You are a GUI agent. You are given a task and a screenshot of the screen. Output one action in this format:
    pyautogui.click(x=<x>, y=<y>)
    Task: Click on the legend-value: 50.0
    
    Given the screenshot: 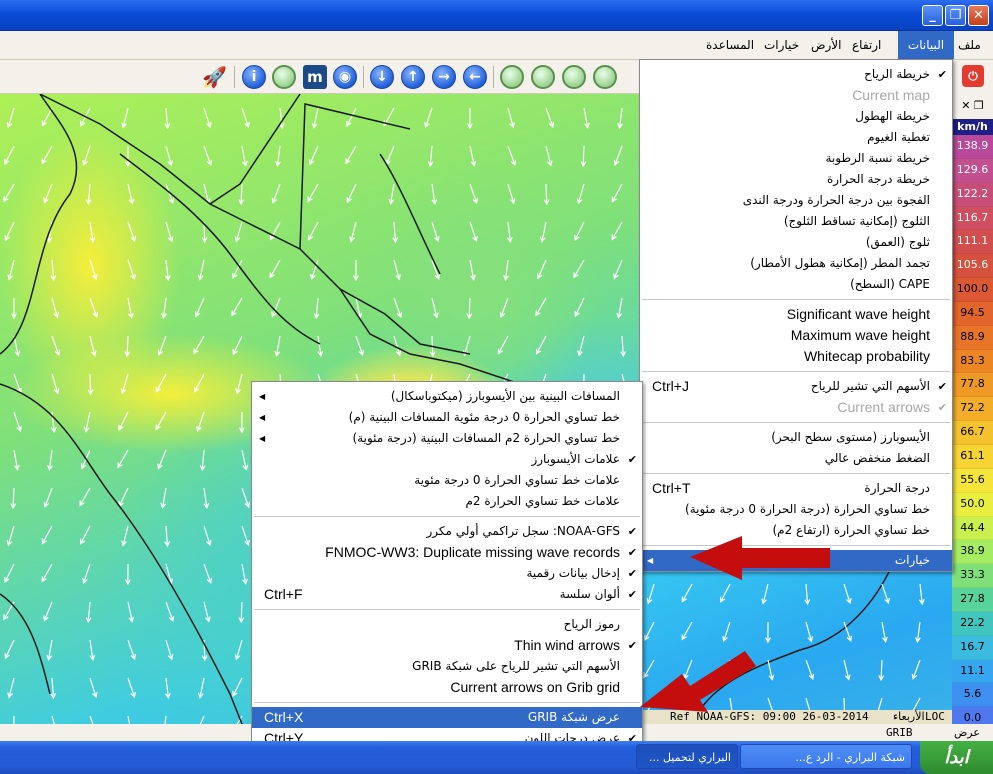 What is the action you would take?
    pyautogui.click(x=972, y=504)
    